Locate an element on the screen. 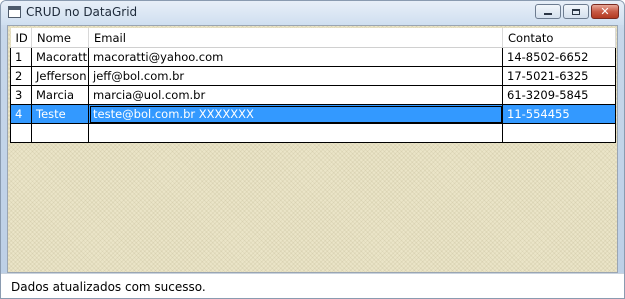 The image size is (625, 299). new-row-placeholder is located at coordinates (313, 133).